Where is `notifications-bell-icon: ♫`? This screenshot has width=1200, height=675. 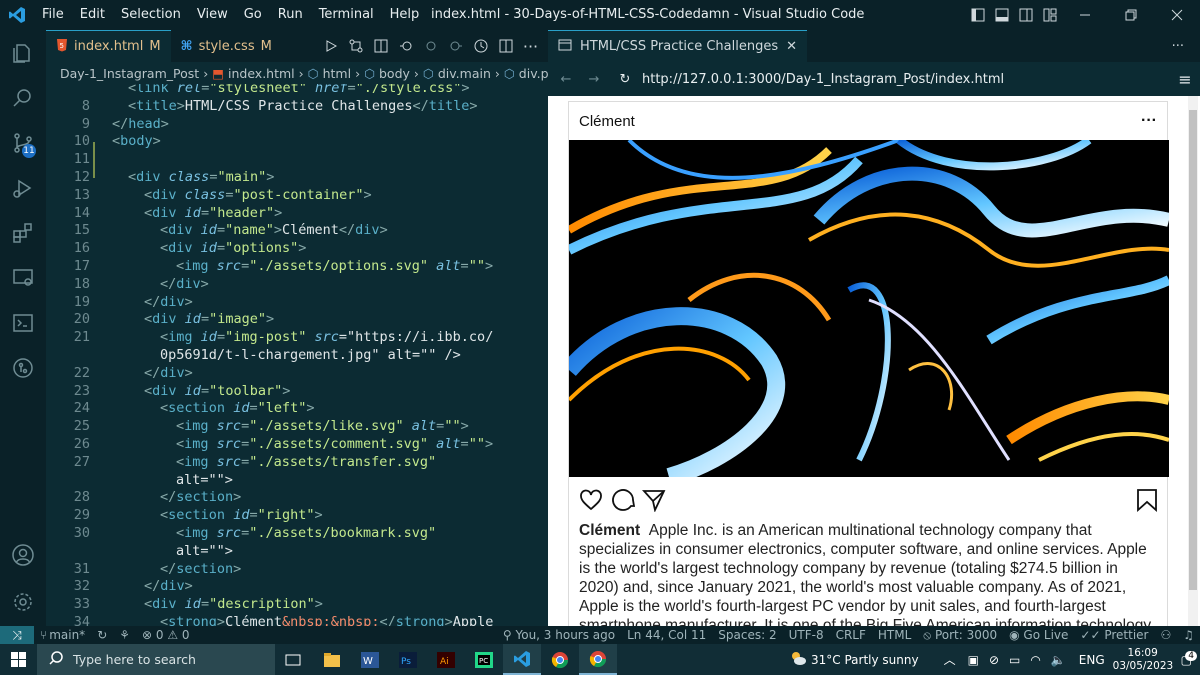
notifications-bell-icon: ♫ is located at coordinates (1188, 635).